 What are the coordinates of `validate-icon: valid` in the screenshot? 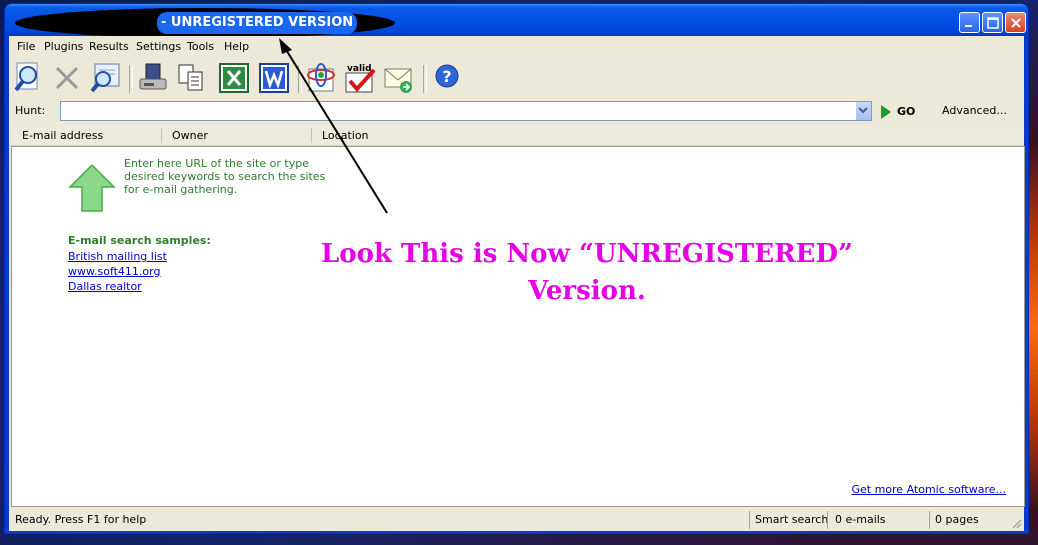 It's located at (360, 78).